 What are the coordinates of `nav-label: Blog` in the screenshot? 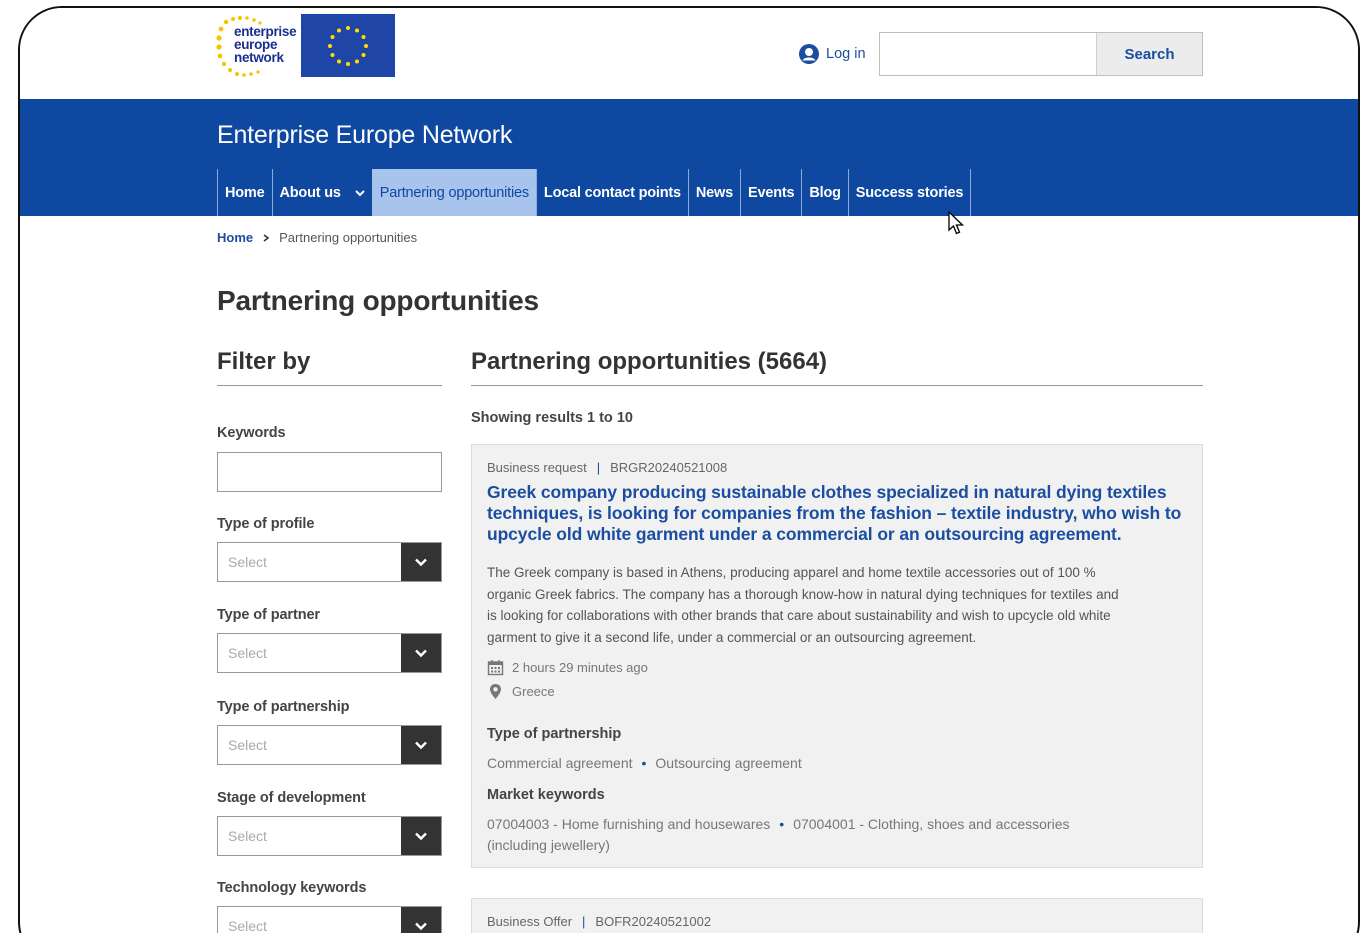 It's located at (825, 192).